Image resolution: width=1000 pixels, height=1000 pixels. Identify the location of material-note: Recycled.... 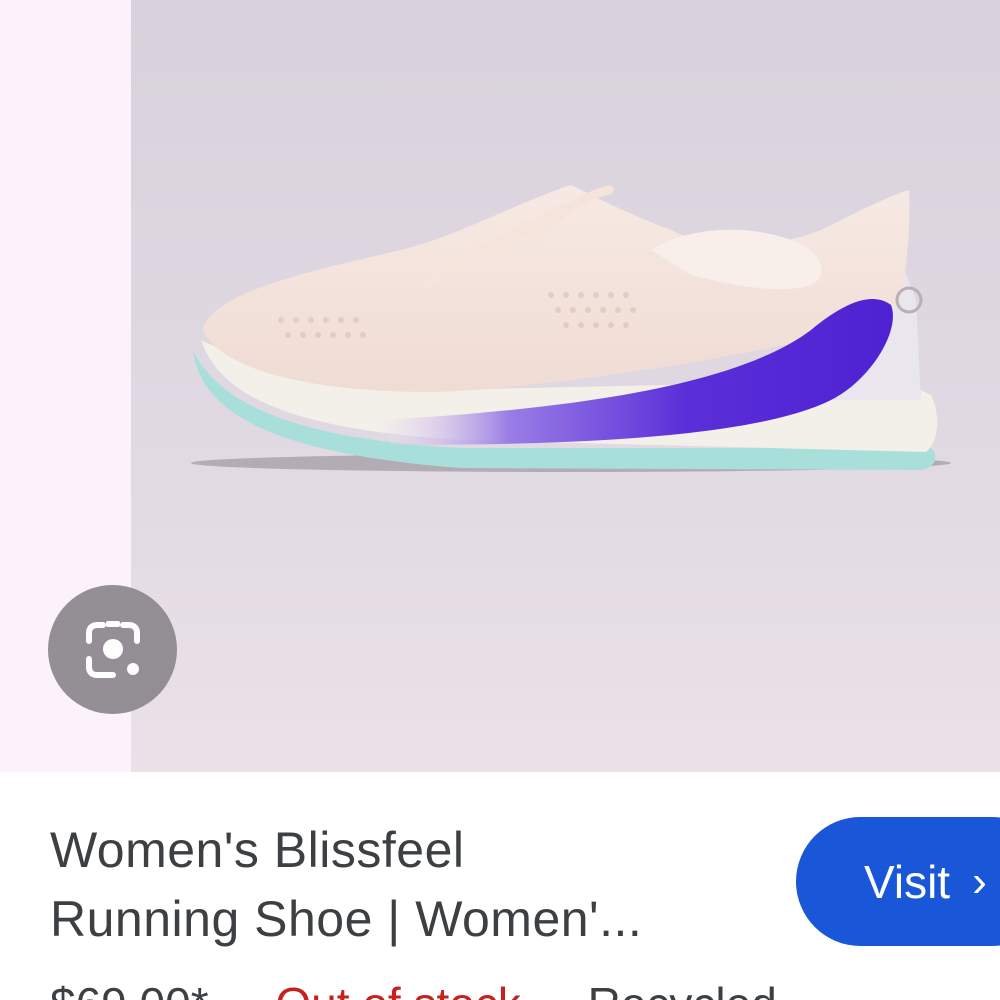
(702, 989).